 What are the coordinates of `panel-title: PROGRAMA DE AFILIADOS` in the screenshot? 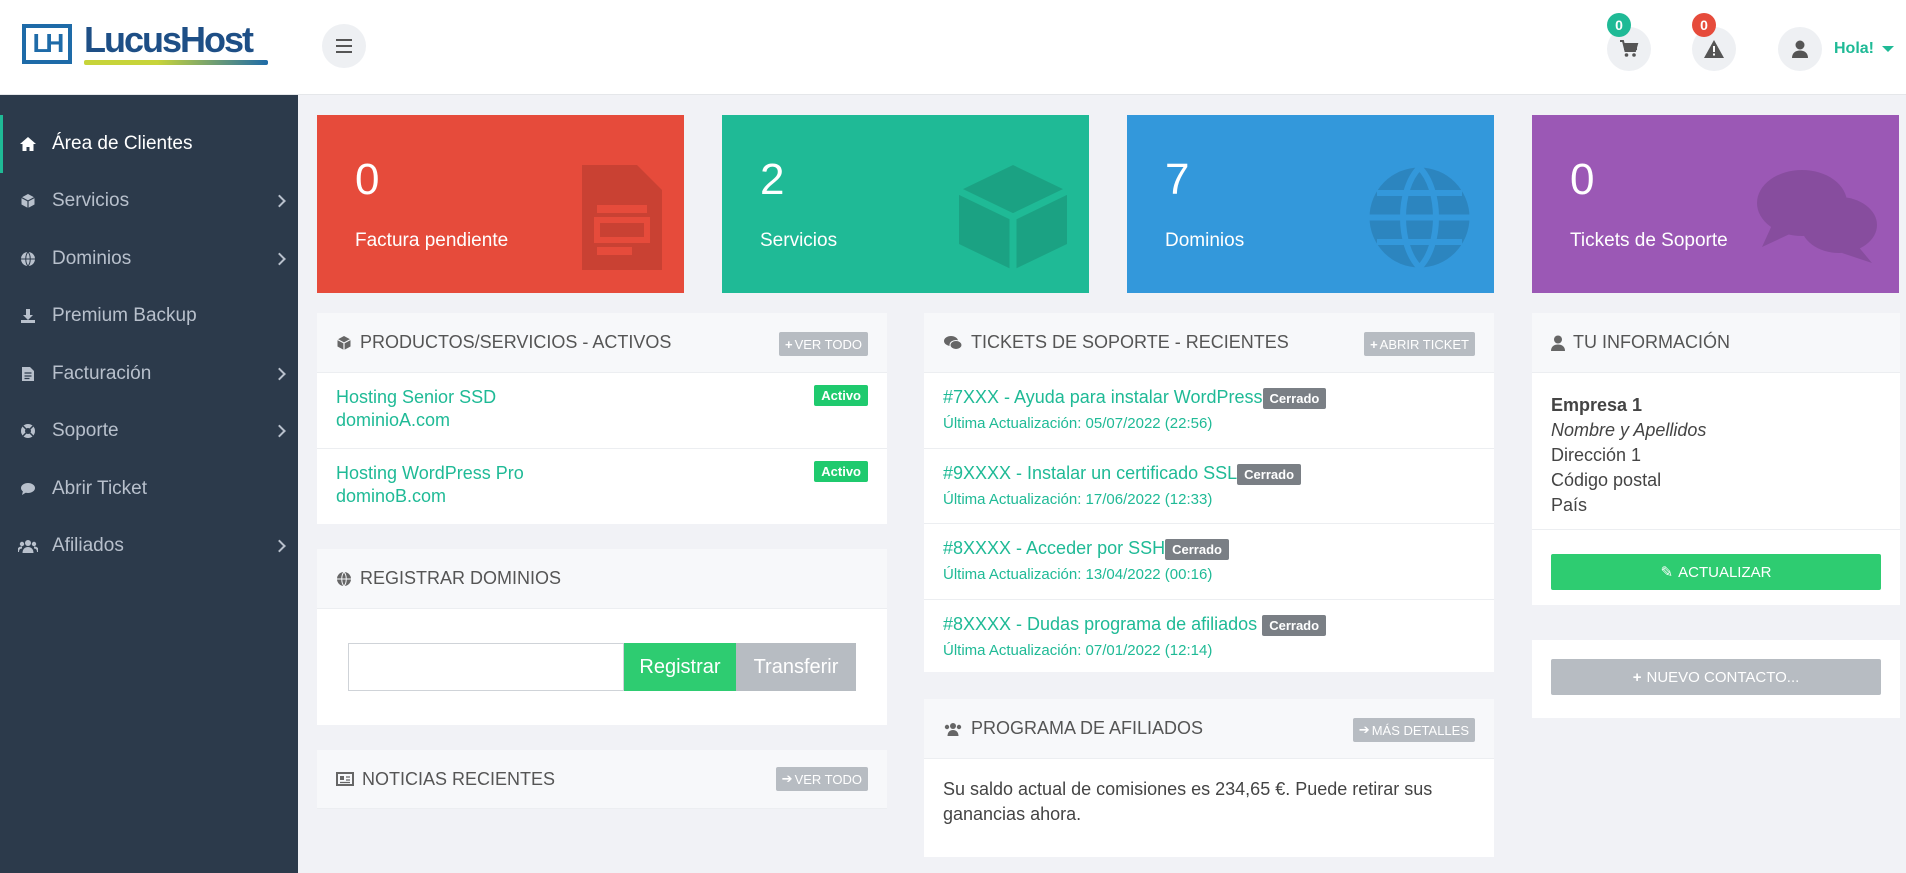 It's located at (1087, 728).